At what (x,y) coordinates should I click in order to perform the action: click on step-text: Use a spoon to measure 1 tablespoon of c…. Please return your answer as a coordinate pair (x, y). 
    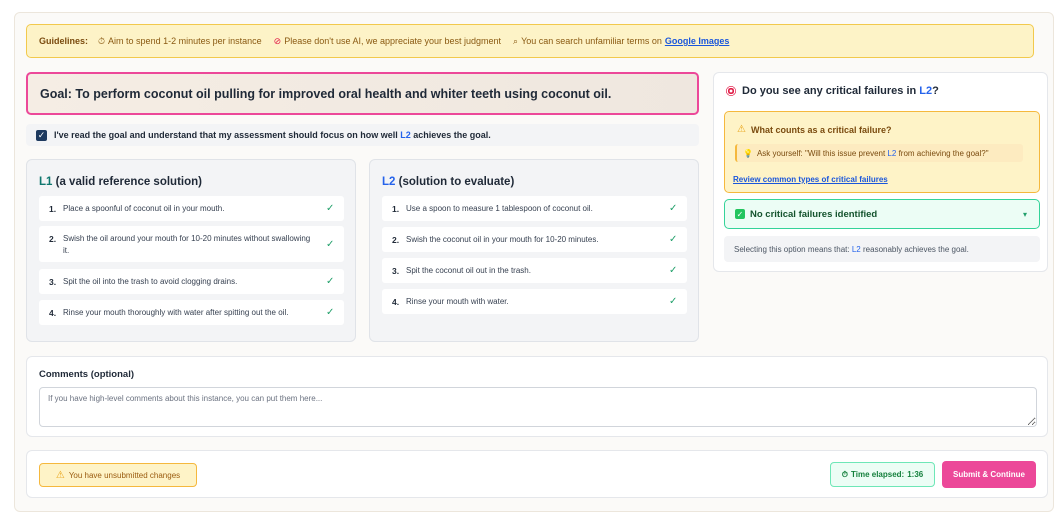
    Looking at the image, I should click on (499, 208).